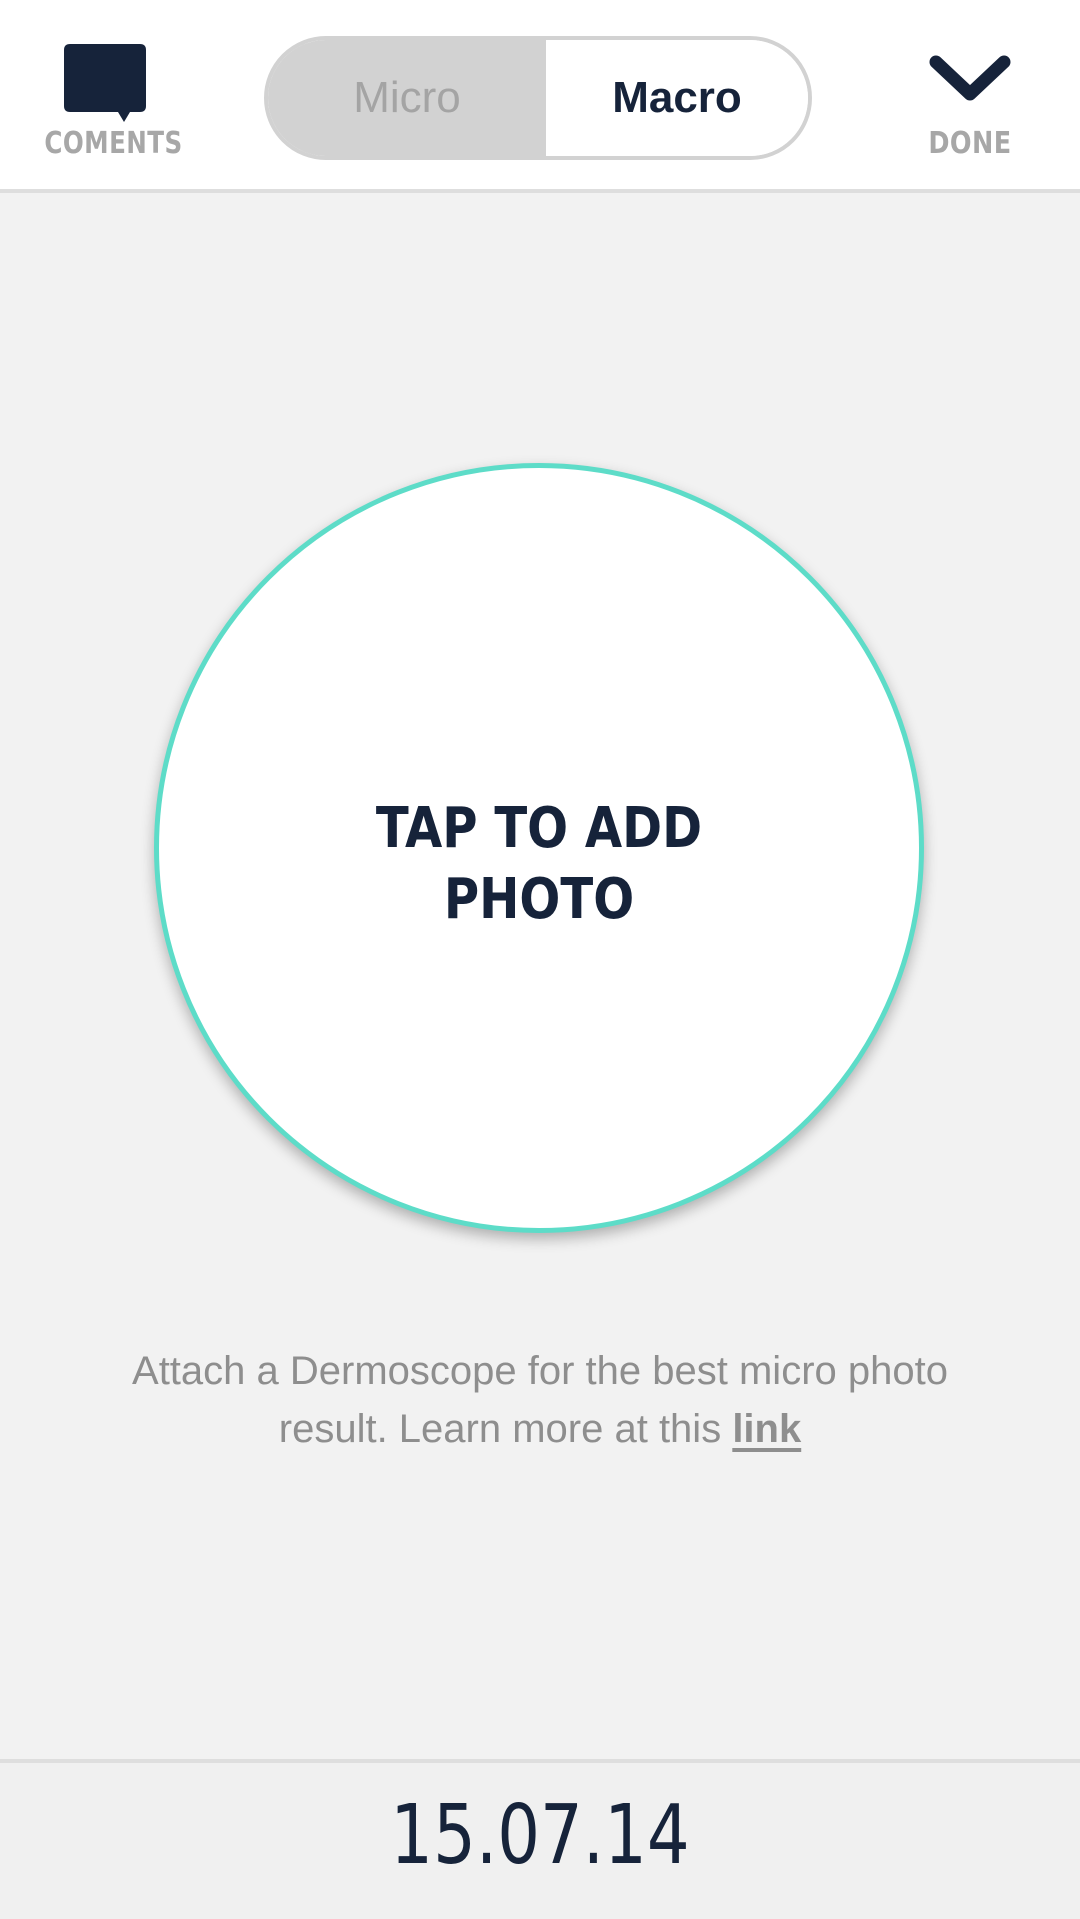 This screenshot has height=1919, width=1080. I want to click on comments-button: COMENTS, so click(110, 100).